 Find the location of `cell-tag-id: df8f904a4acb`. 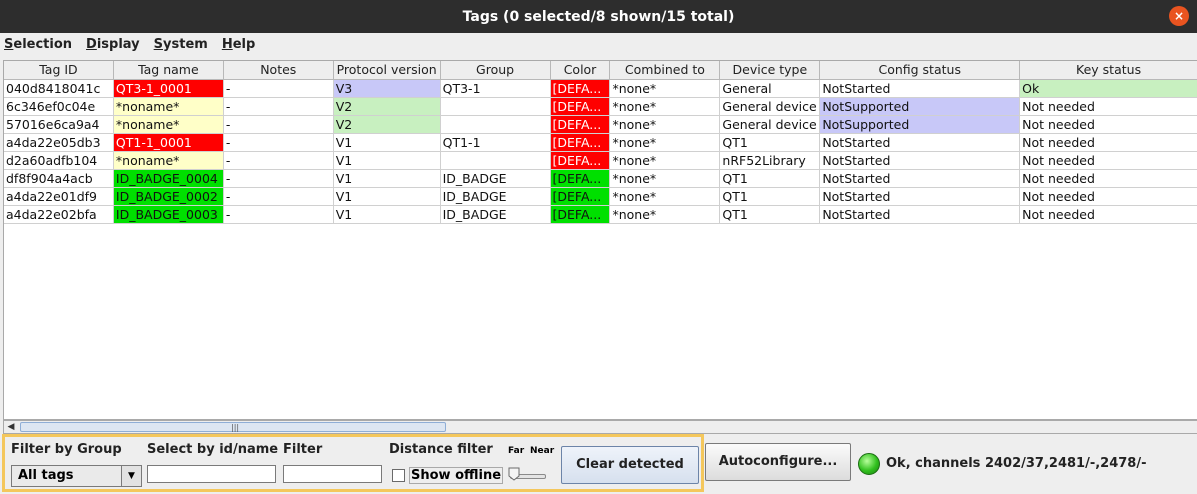

cell-tag-id: df8f904a4acb is located at coordinates (59, 178).